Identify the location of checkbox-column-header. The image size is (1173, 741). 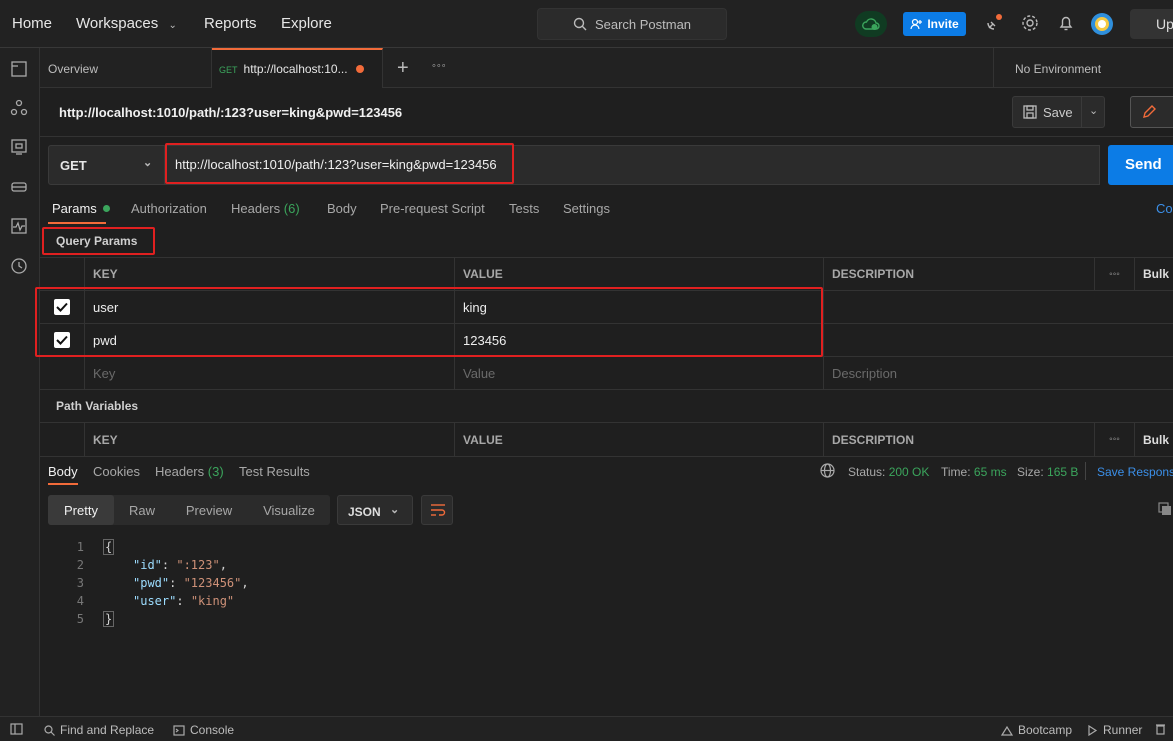
(62, 439).